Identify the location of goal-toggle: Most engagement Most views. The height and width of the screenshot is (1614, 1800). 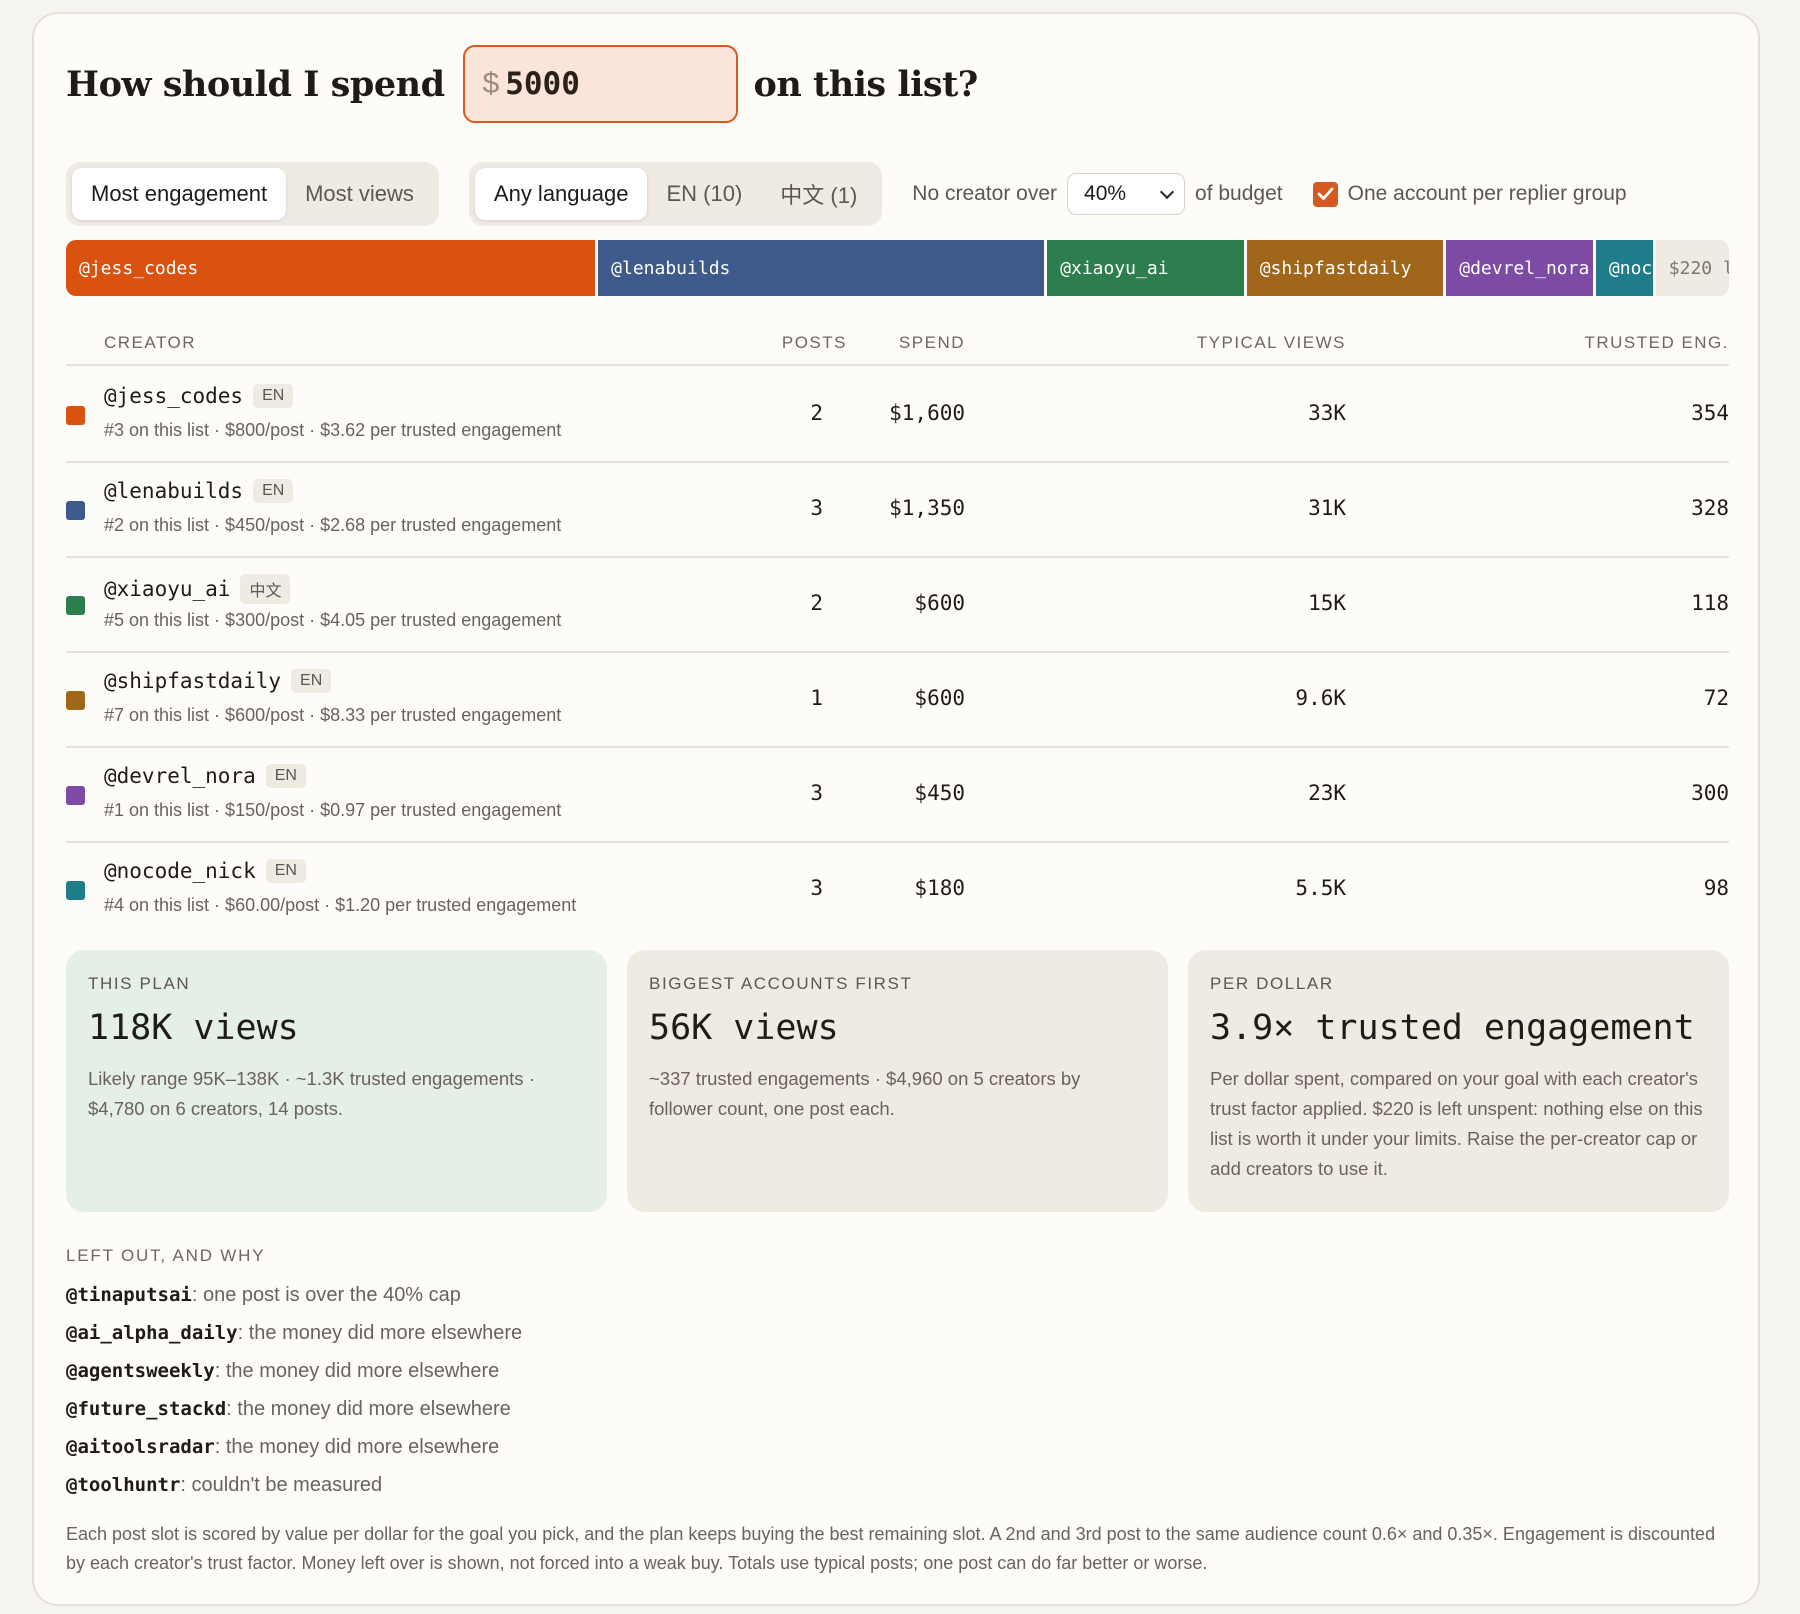
(252, 194).